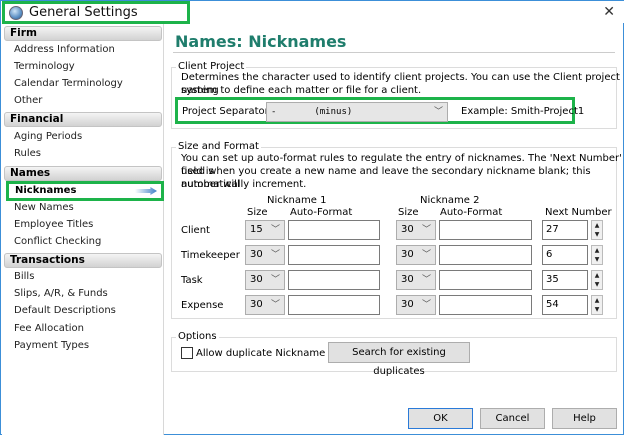 This screenshot has height=435, width=624. I want to click on sidebar-item-other: Other, so click(28, 100).